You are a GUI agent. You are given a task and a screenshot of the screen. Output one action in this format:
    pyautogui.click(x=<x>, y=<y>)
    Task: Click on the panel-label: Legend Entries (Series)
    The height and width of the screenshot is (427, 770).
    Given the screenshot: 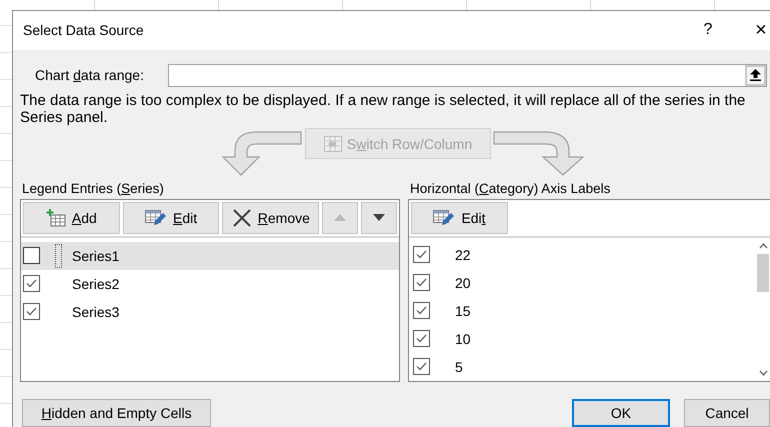 What is the action you would take?
    pyautogui.click(x=93, y=189)
    